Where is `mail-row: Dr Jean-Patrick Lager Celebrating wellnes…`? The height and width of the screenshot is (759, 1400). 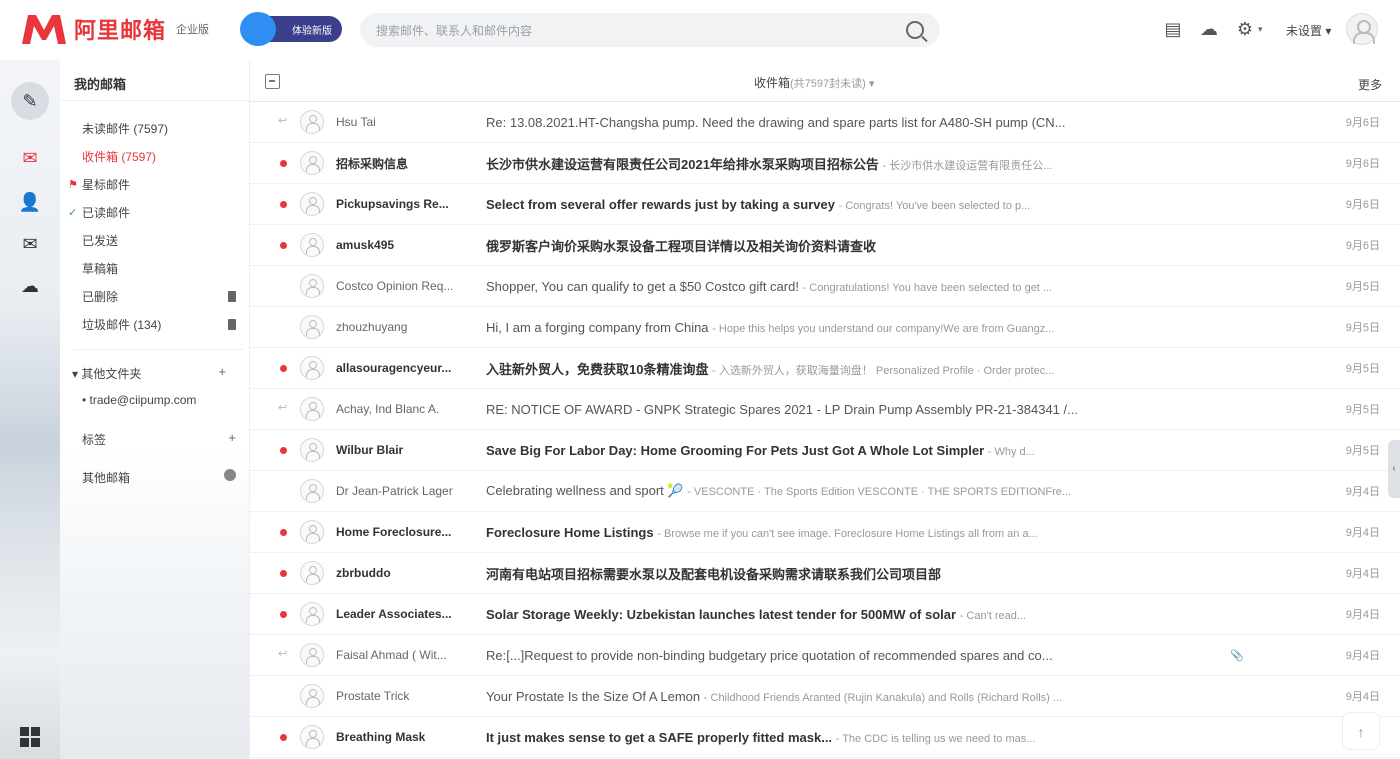
mail-row: Dr Jean-Patrick Lager Celebrating wellnes… is located at coordinates (825, 491).